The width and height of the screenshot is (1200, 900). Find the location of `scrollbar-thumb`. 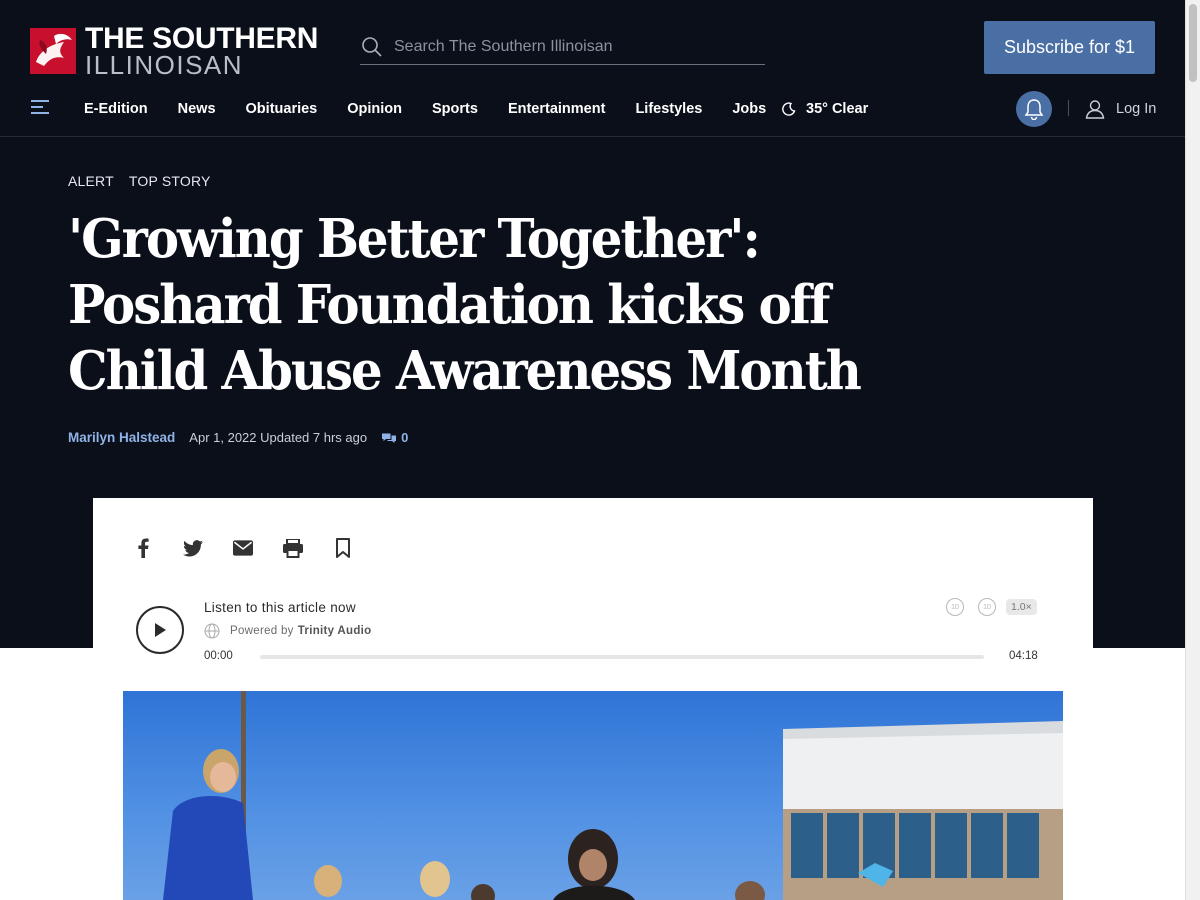

scrollbar-thumb is located at coordinates (1193, 43).